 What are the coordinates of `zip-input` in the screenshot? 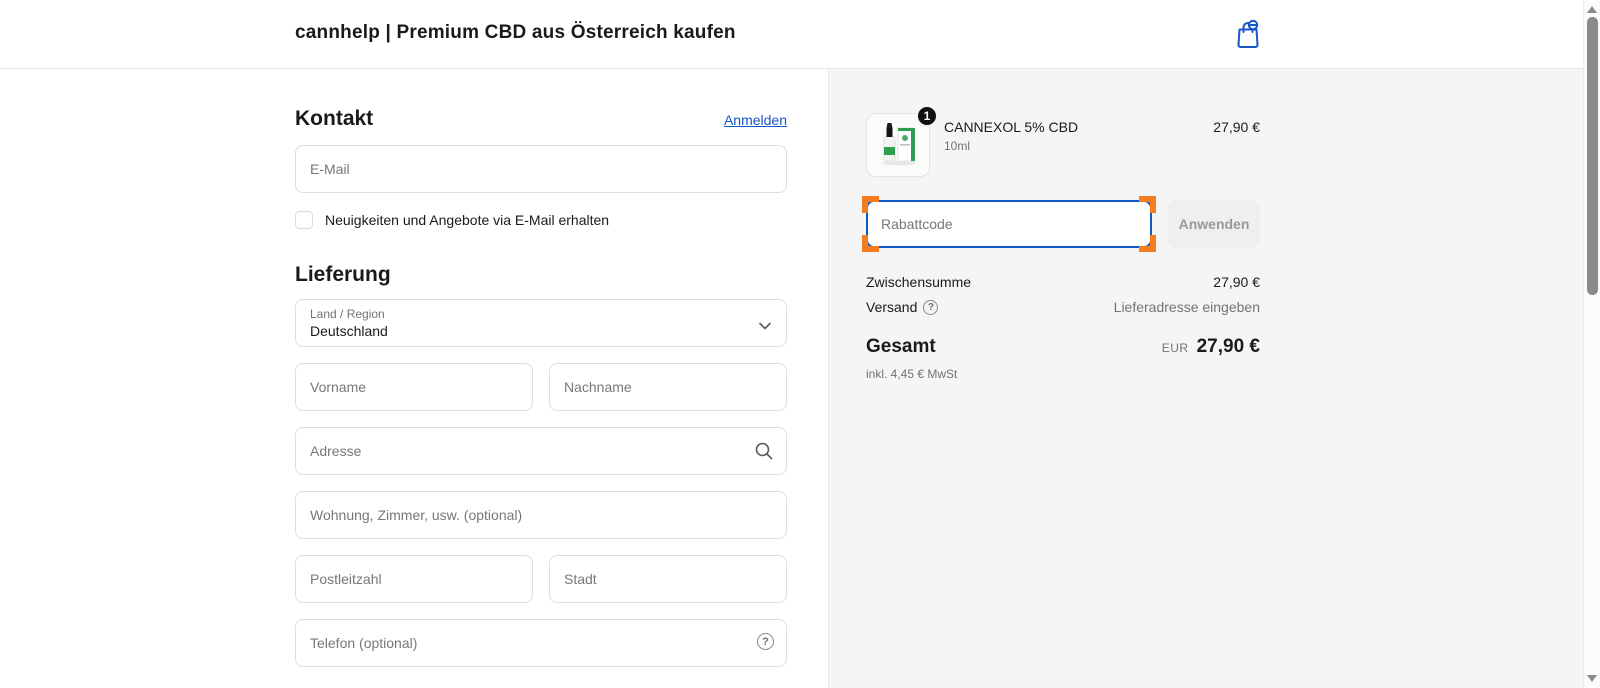 It's located at (414, 579).